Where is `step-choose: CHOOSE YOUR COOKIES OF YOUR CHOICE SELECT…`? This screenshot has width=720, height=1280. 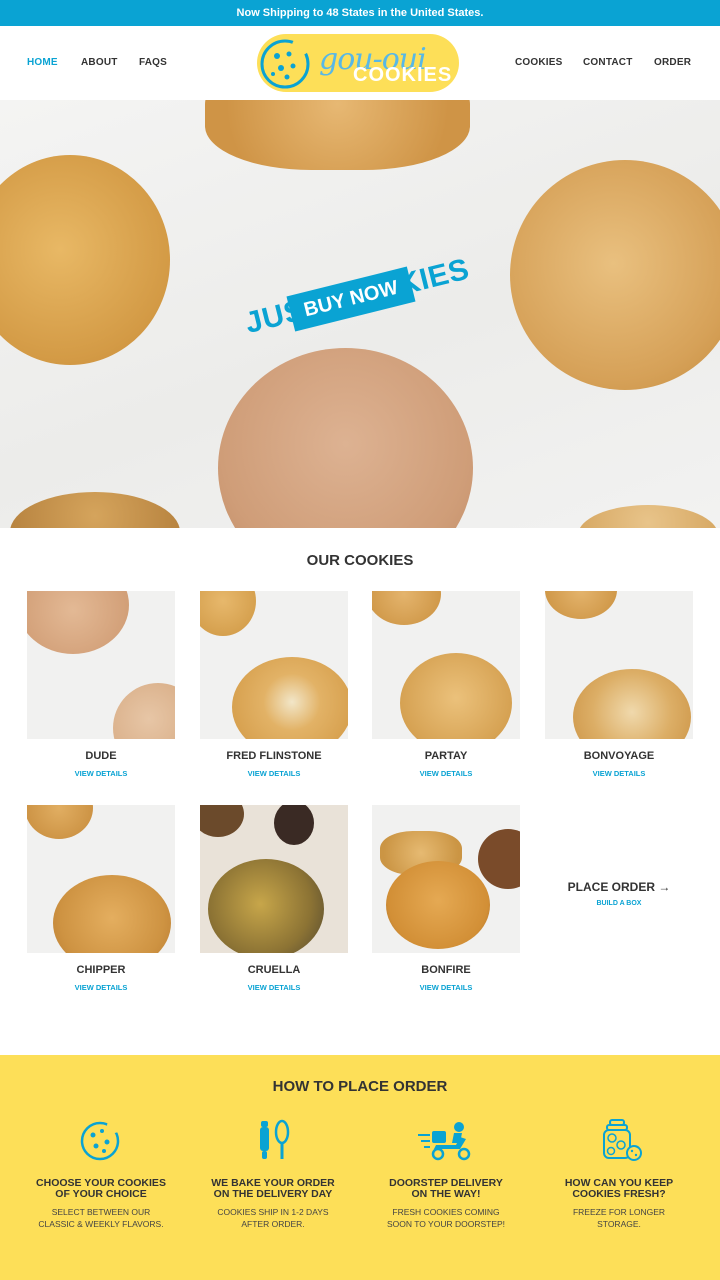
step-choose: CHOOSE YOUR COOKIES OF YOUR CHOICE SELECT… is located at coordinates (101, 1173).